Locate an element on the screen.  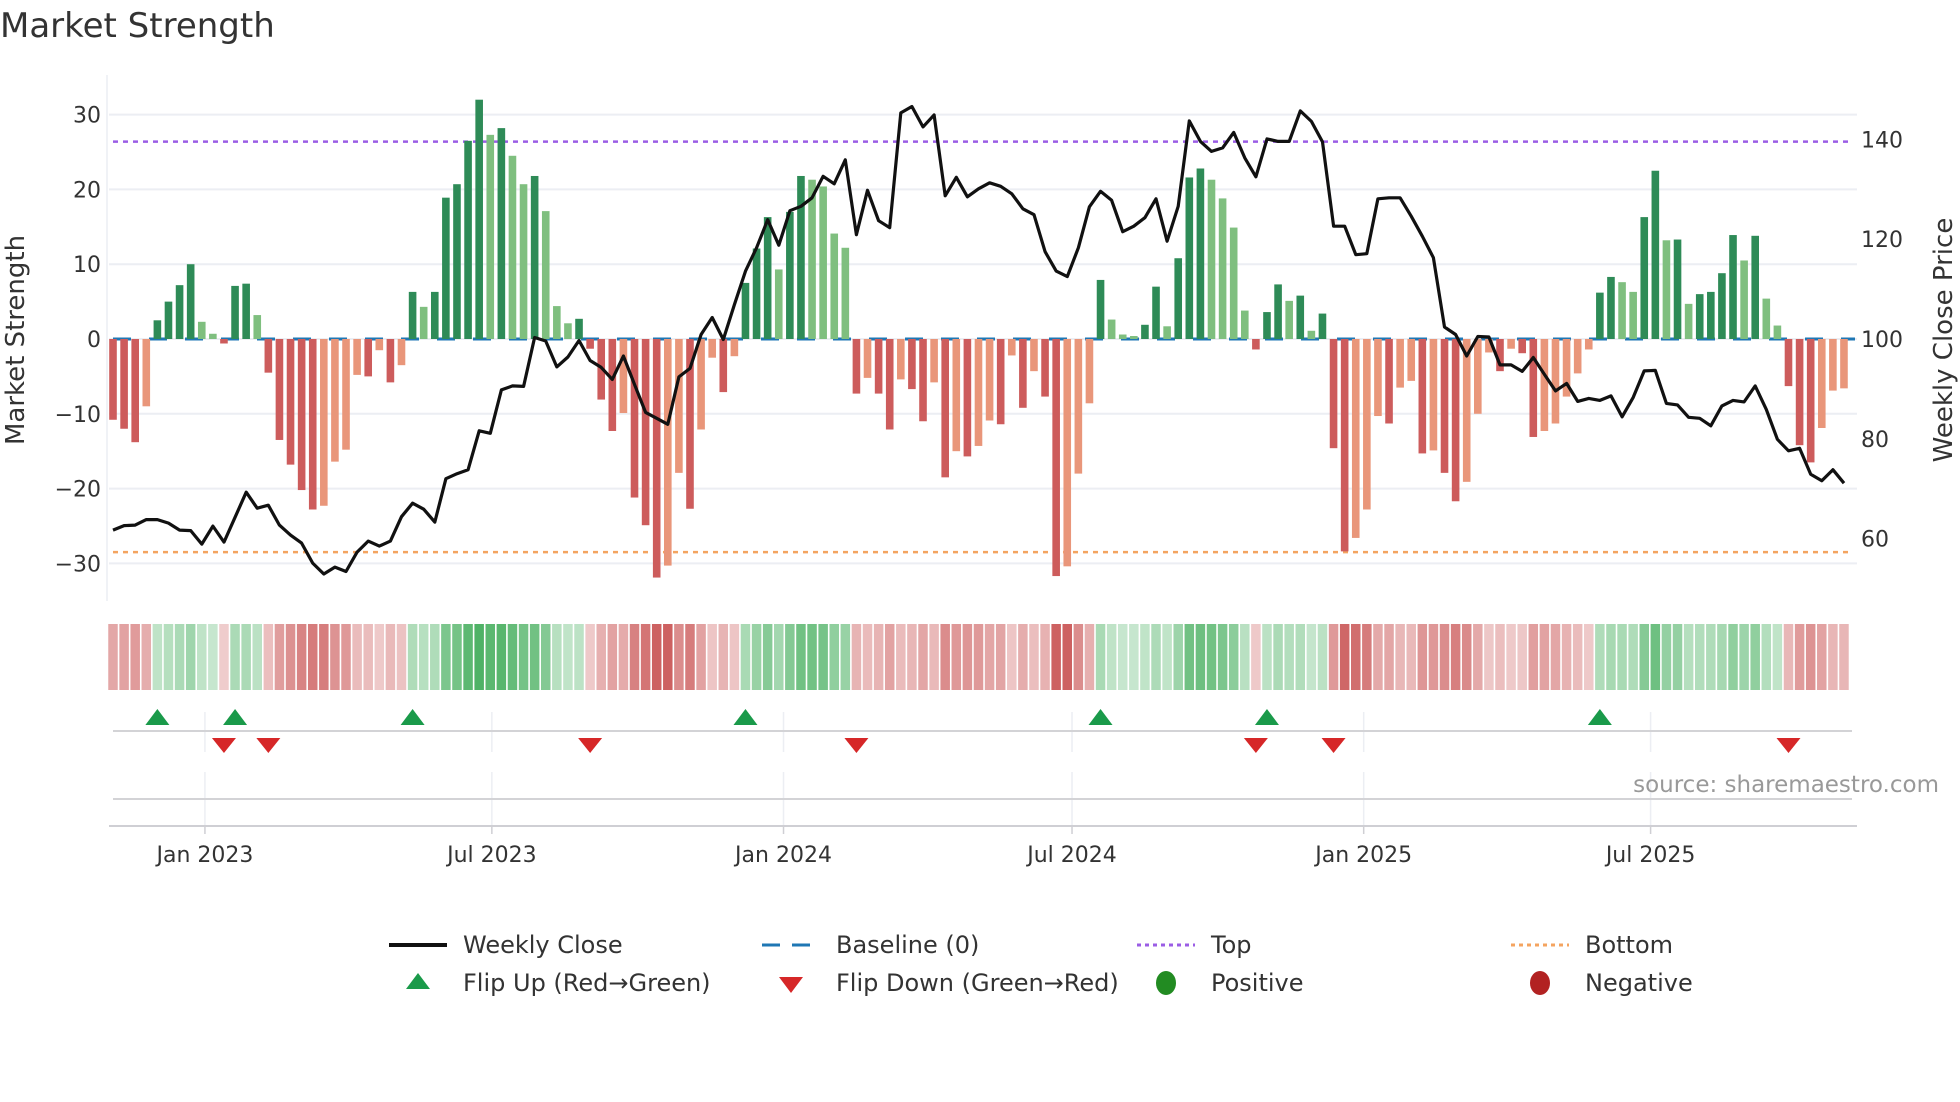
flip-markers-panel is located at coordinates (982, 731).